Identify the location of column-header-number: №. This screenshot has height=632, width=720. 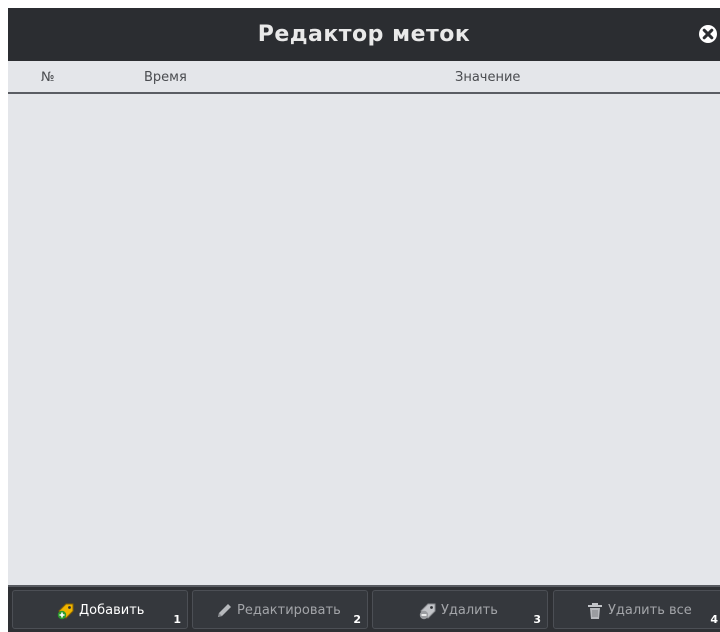
(48, 77).